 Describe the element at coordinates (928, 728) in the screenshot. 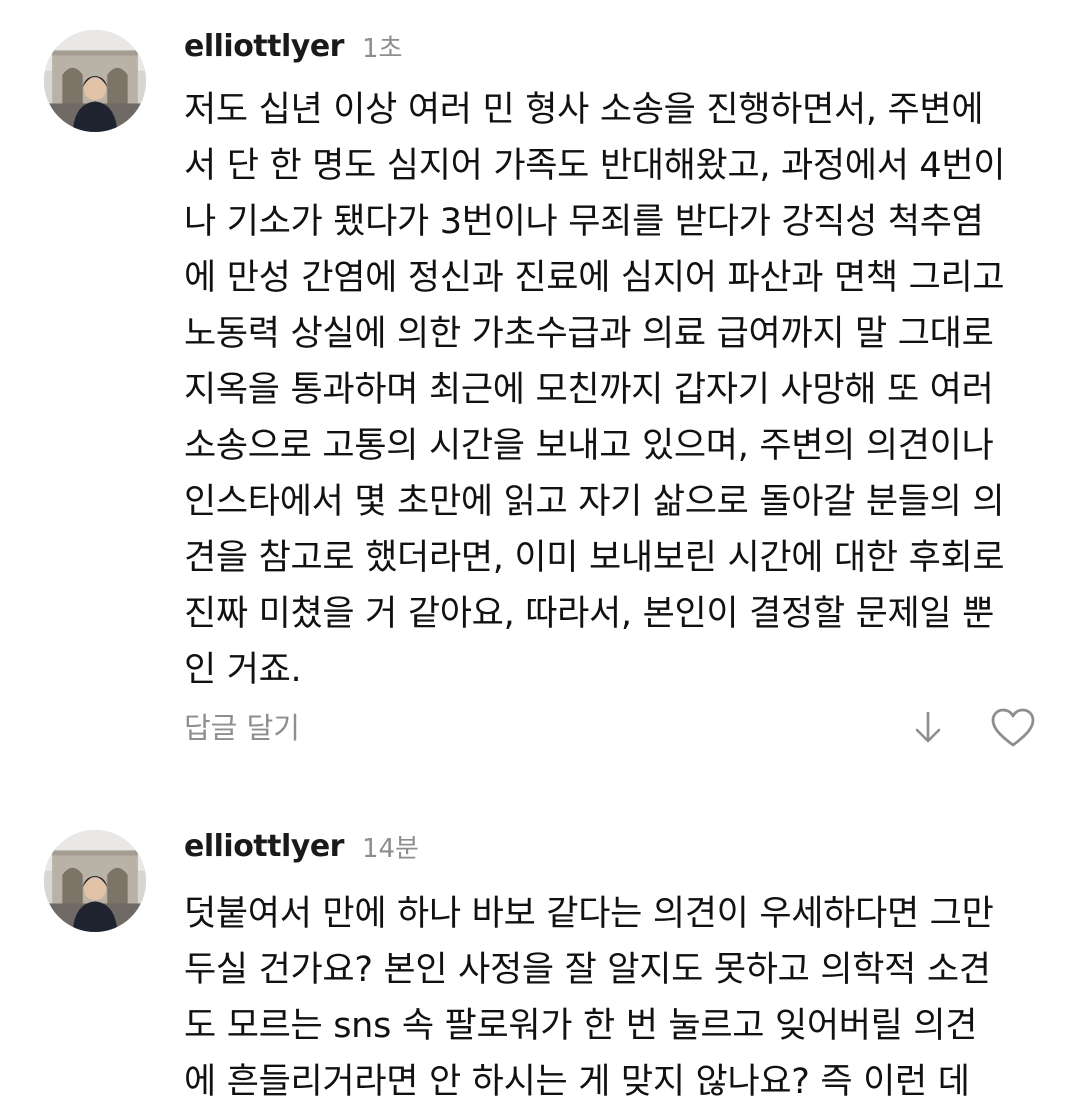

I see `arrow-down-icon` at that location.